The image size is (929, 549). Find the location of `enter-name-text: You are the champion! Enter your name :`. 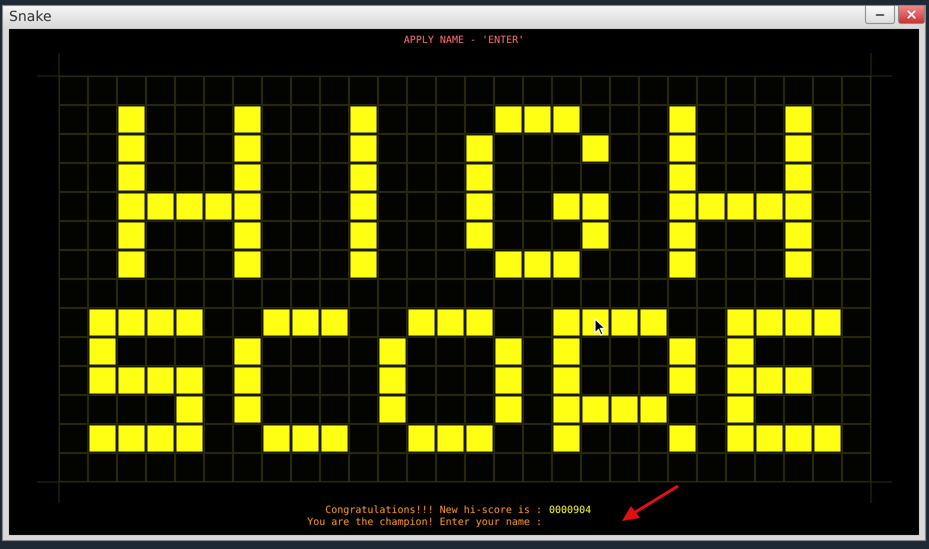

enter-name-text: You are the champion! Enter your name : is located at coordinates (424, 523).